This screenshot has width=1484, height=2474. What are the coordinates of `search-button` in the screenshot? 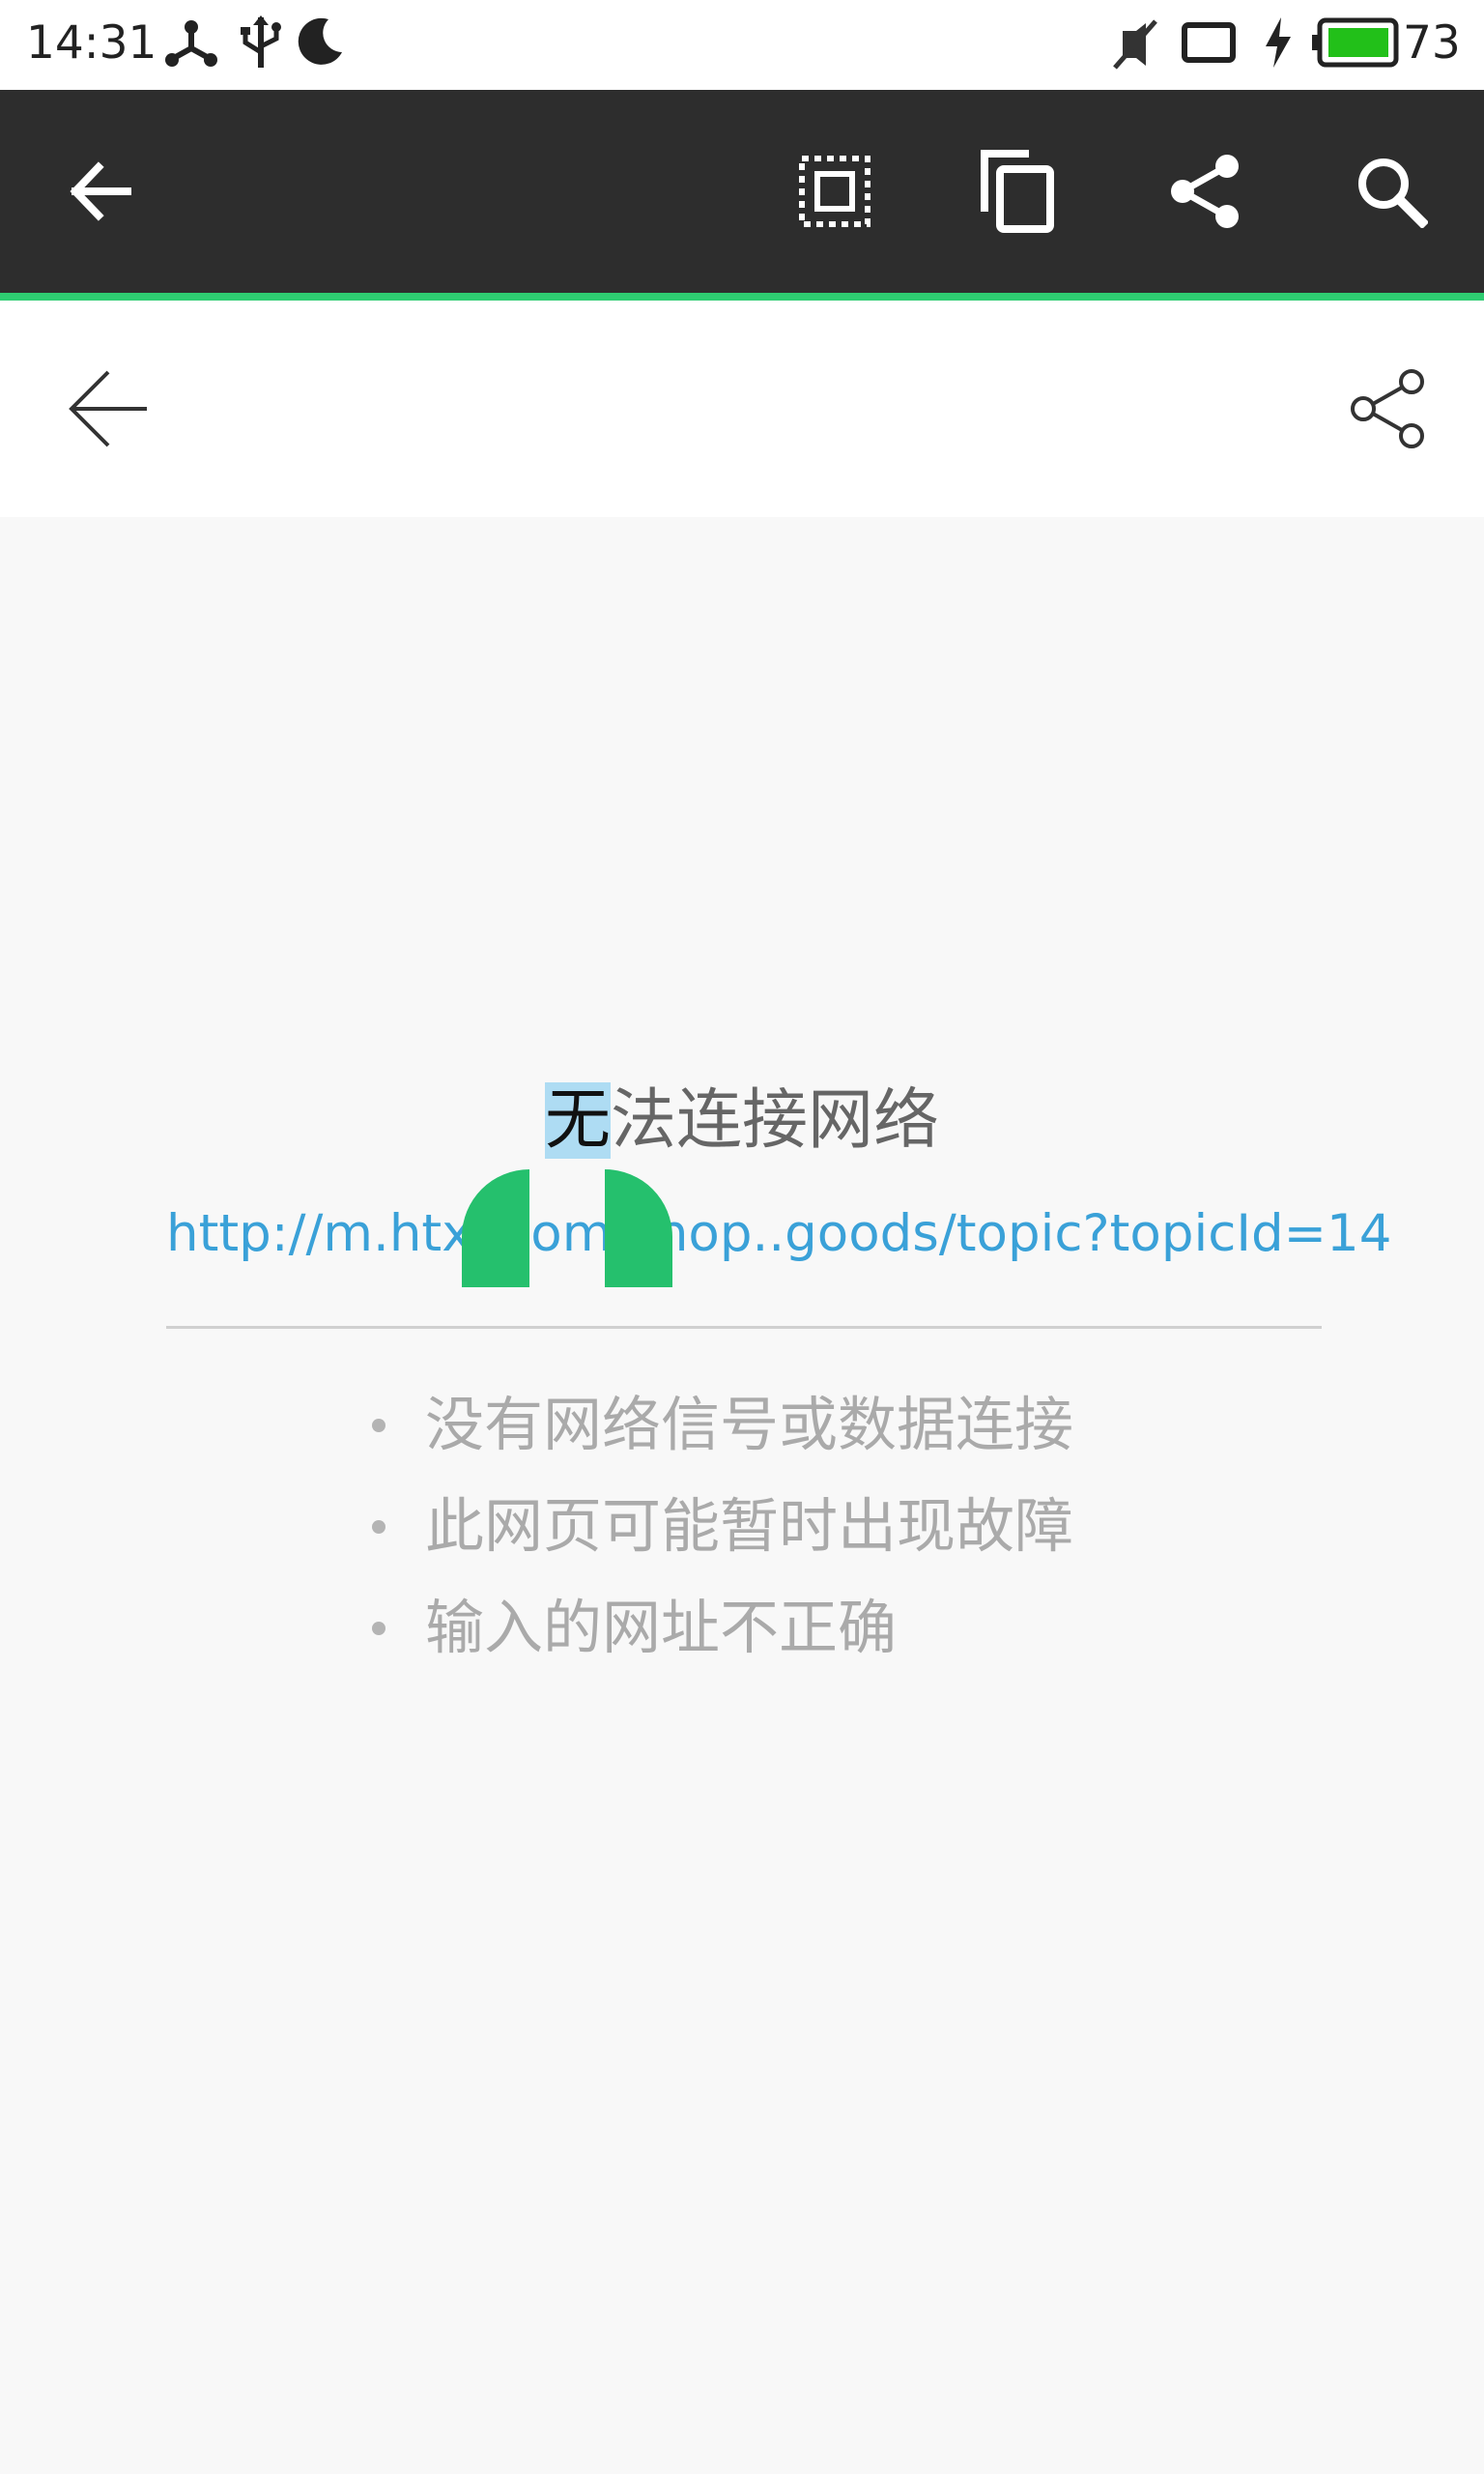 It's located at (1391, 192).